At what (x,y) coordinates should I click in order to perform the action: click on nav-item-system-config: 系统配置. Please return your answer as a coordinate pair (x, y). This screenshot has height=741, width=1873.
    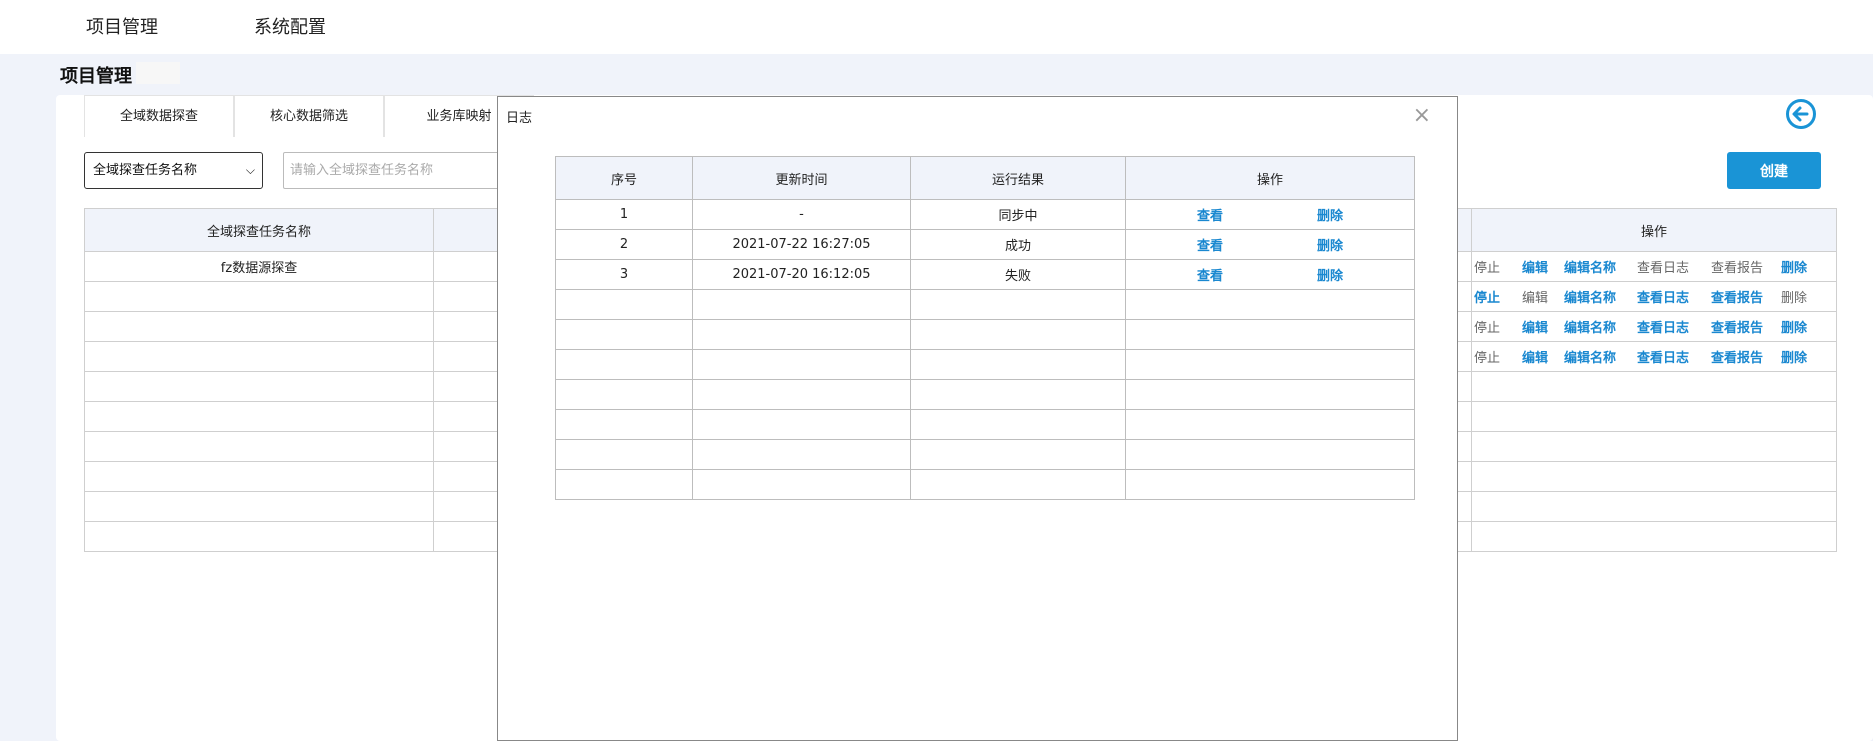
    Looking at the image, I should click on (290, 26).